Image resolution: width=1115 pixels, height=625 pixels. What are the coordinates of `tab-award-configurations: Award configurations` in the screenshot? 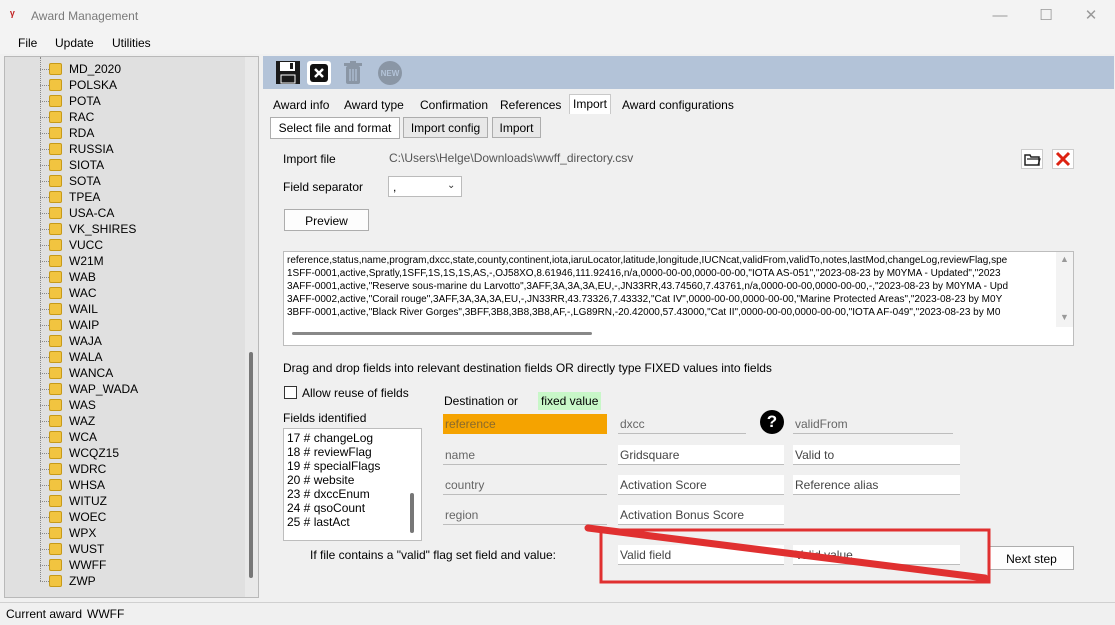 It's located at (678, 105).